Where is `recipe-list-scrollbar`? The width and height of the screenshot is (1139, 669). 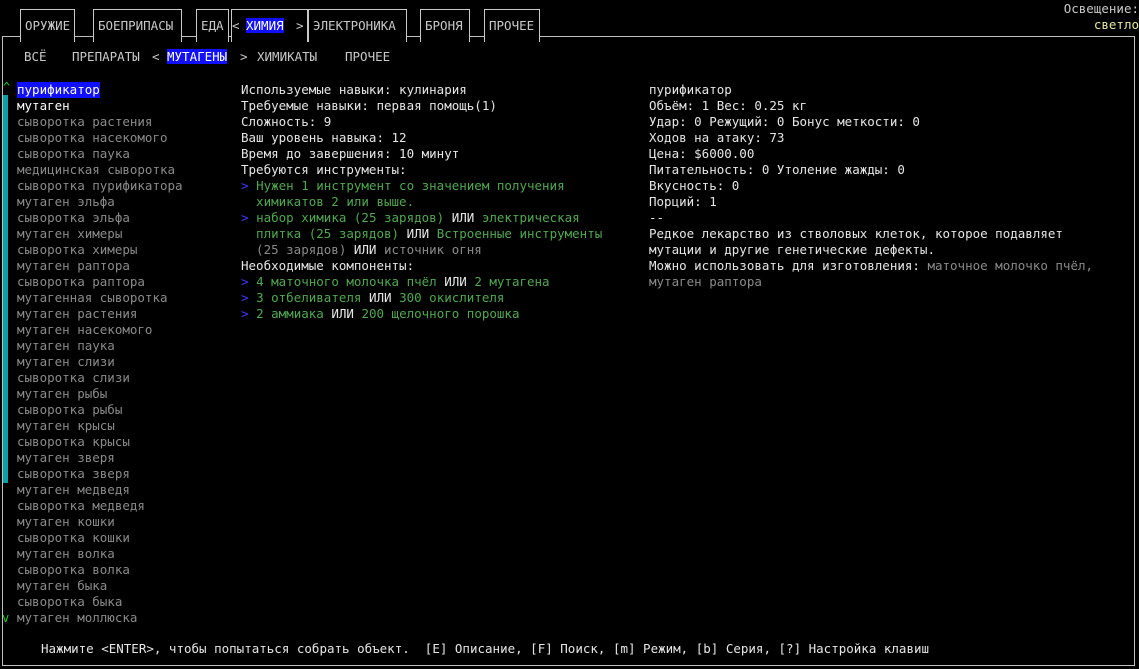 recipe-list-scrollbar is located at coordinates (5, 289).